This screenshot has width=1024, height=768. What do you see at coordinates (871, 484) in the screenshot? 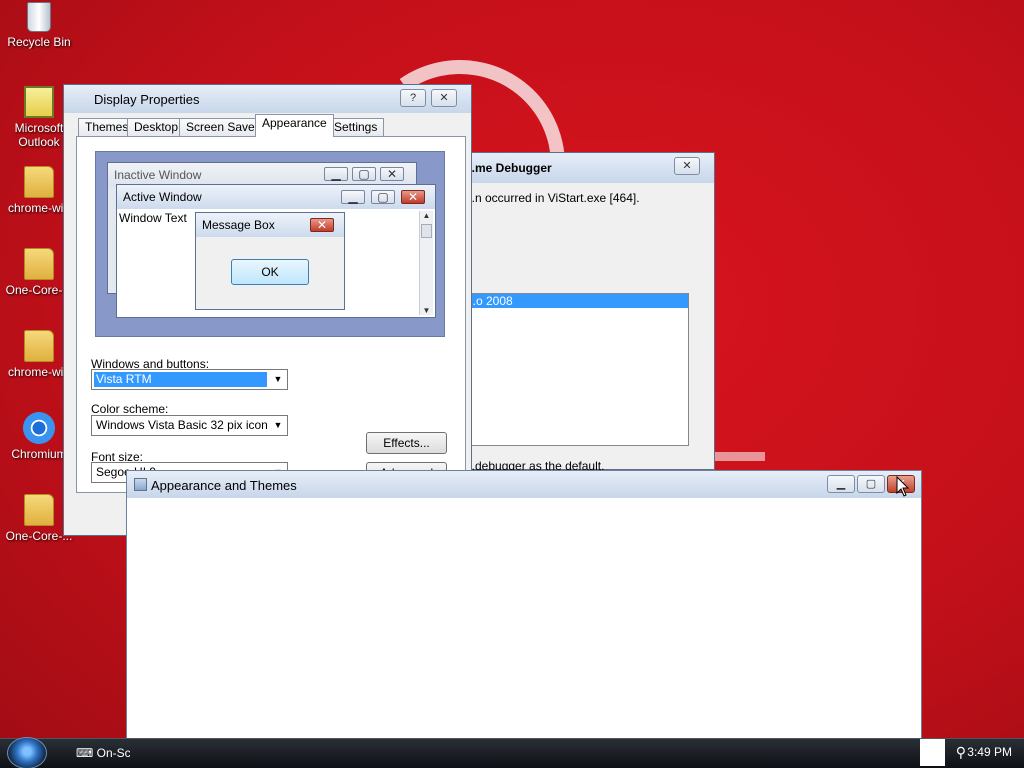
I see `maximize-button: ▢` at bounding box center [871, 484].